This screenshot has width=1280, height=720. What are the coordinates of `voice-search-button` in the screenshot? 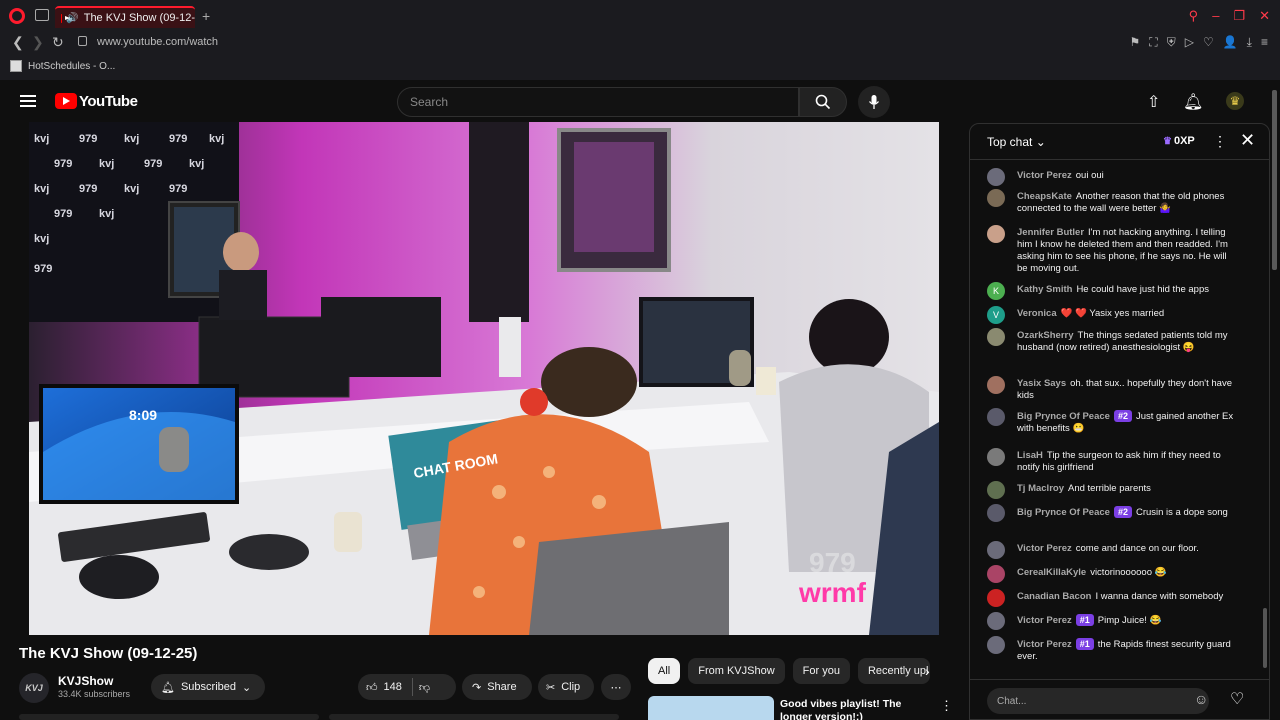 It's located at (874, 102).